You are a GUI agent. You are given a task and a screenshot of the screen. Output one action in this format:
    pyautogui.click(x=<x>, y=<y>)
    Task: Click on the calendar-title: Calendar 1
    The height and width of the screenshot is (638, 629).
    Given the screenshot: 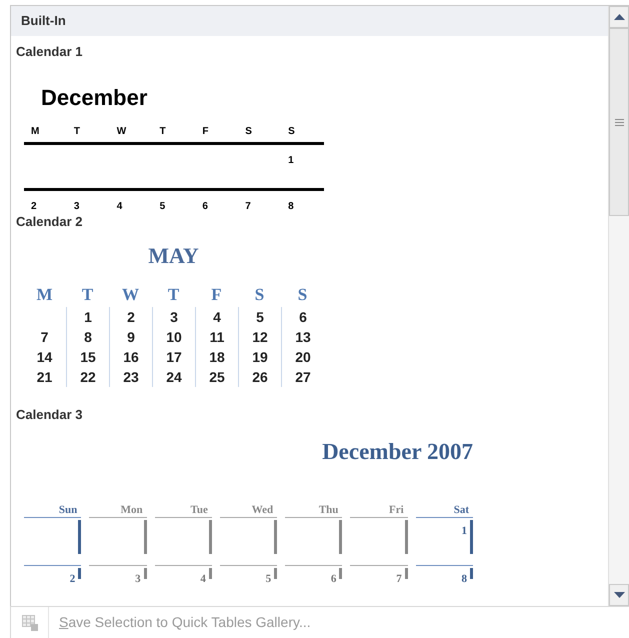 What is the action you would take?
    pyautogui.click(x=49, y=51)
    